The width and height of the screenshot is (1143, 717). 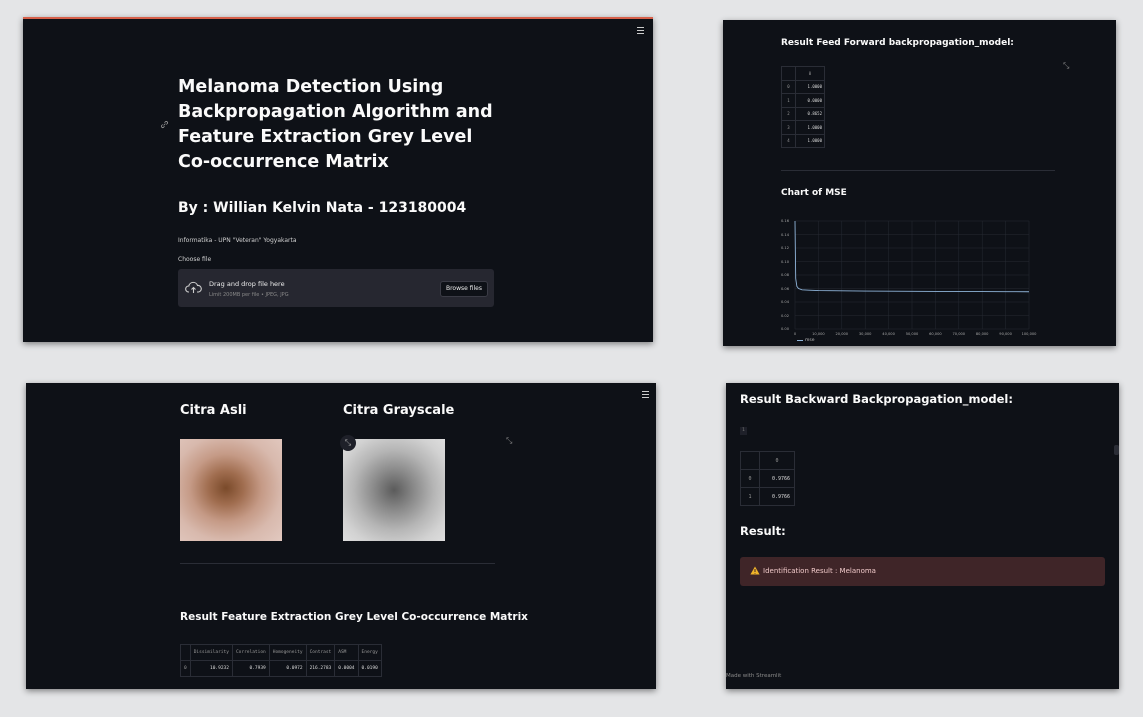 I want to click on dropzone-instructions: Drag and drop file here, so click(x=247, y=284).